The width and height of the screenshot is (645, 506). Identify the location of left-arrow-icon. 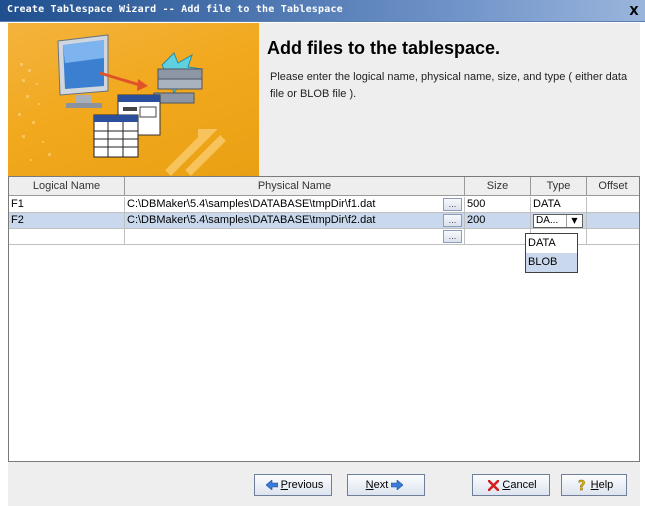
(271, 485).